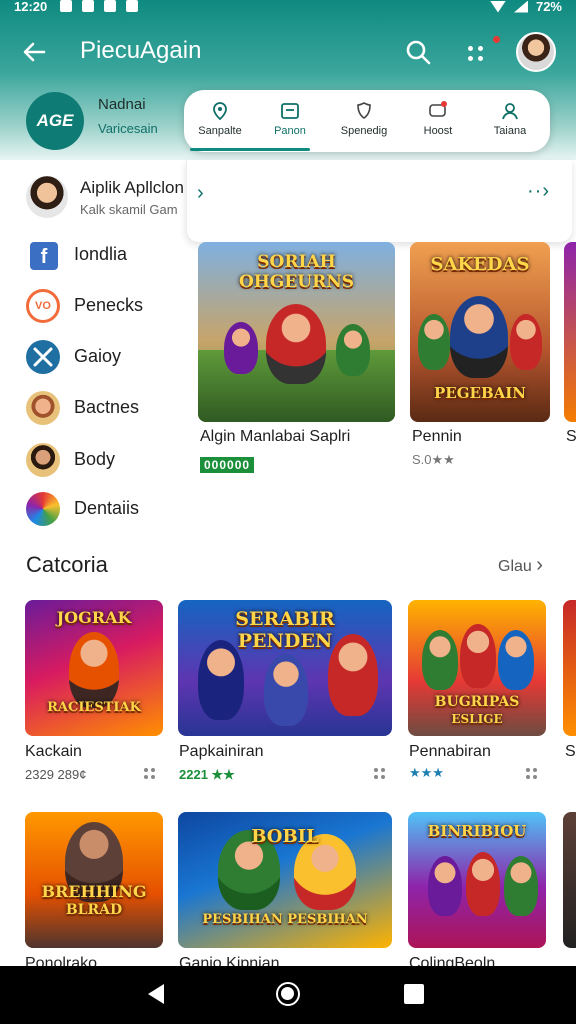 Image resolution: width=576 pixels, height=1024 pixels. I want to click on system-navigation-bar, so click(288, 995).